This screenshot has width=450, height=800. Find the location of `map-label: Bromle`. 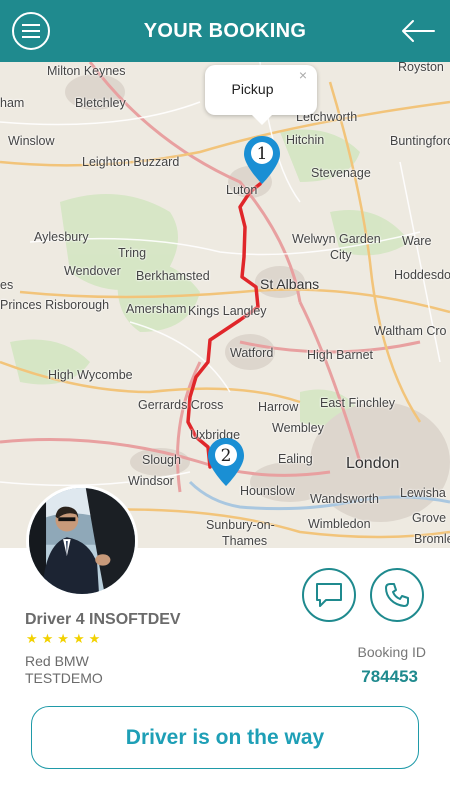

map-label: Bromle is located at coordinates (432, 539).